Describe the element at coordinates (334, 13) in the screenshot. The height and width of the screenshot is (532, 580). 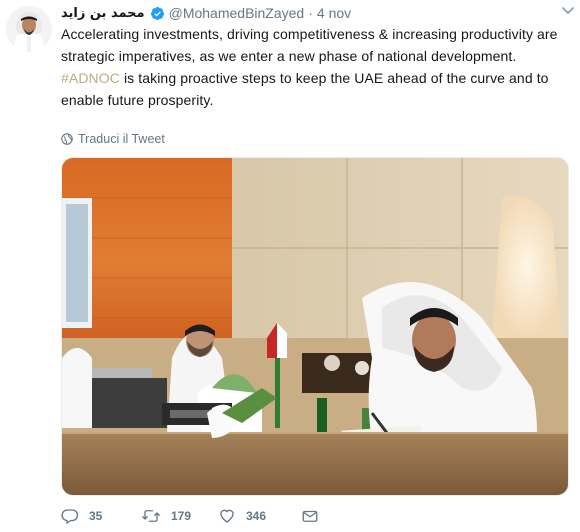
I see `tweet-timestamp: 4 nov` at that location.